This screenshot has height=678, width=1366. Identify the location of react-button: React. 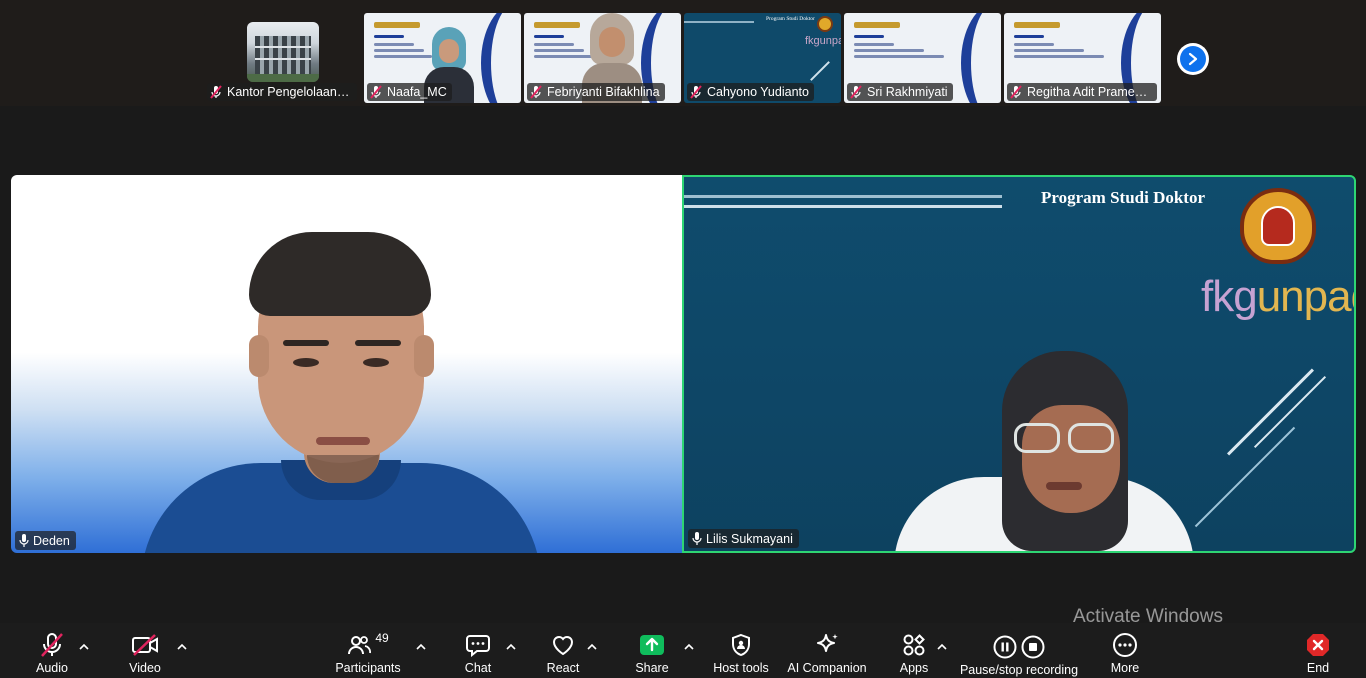
(563, 650).